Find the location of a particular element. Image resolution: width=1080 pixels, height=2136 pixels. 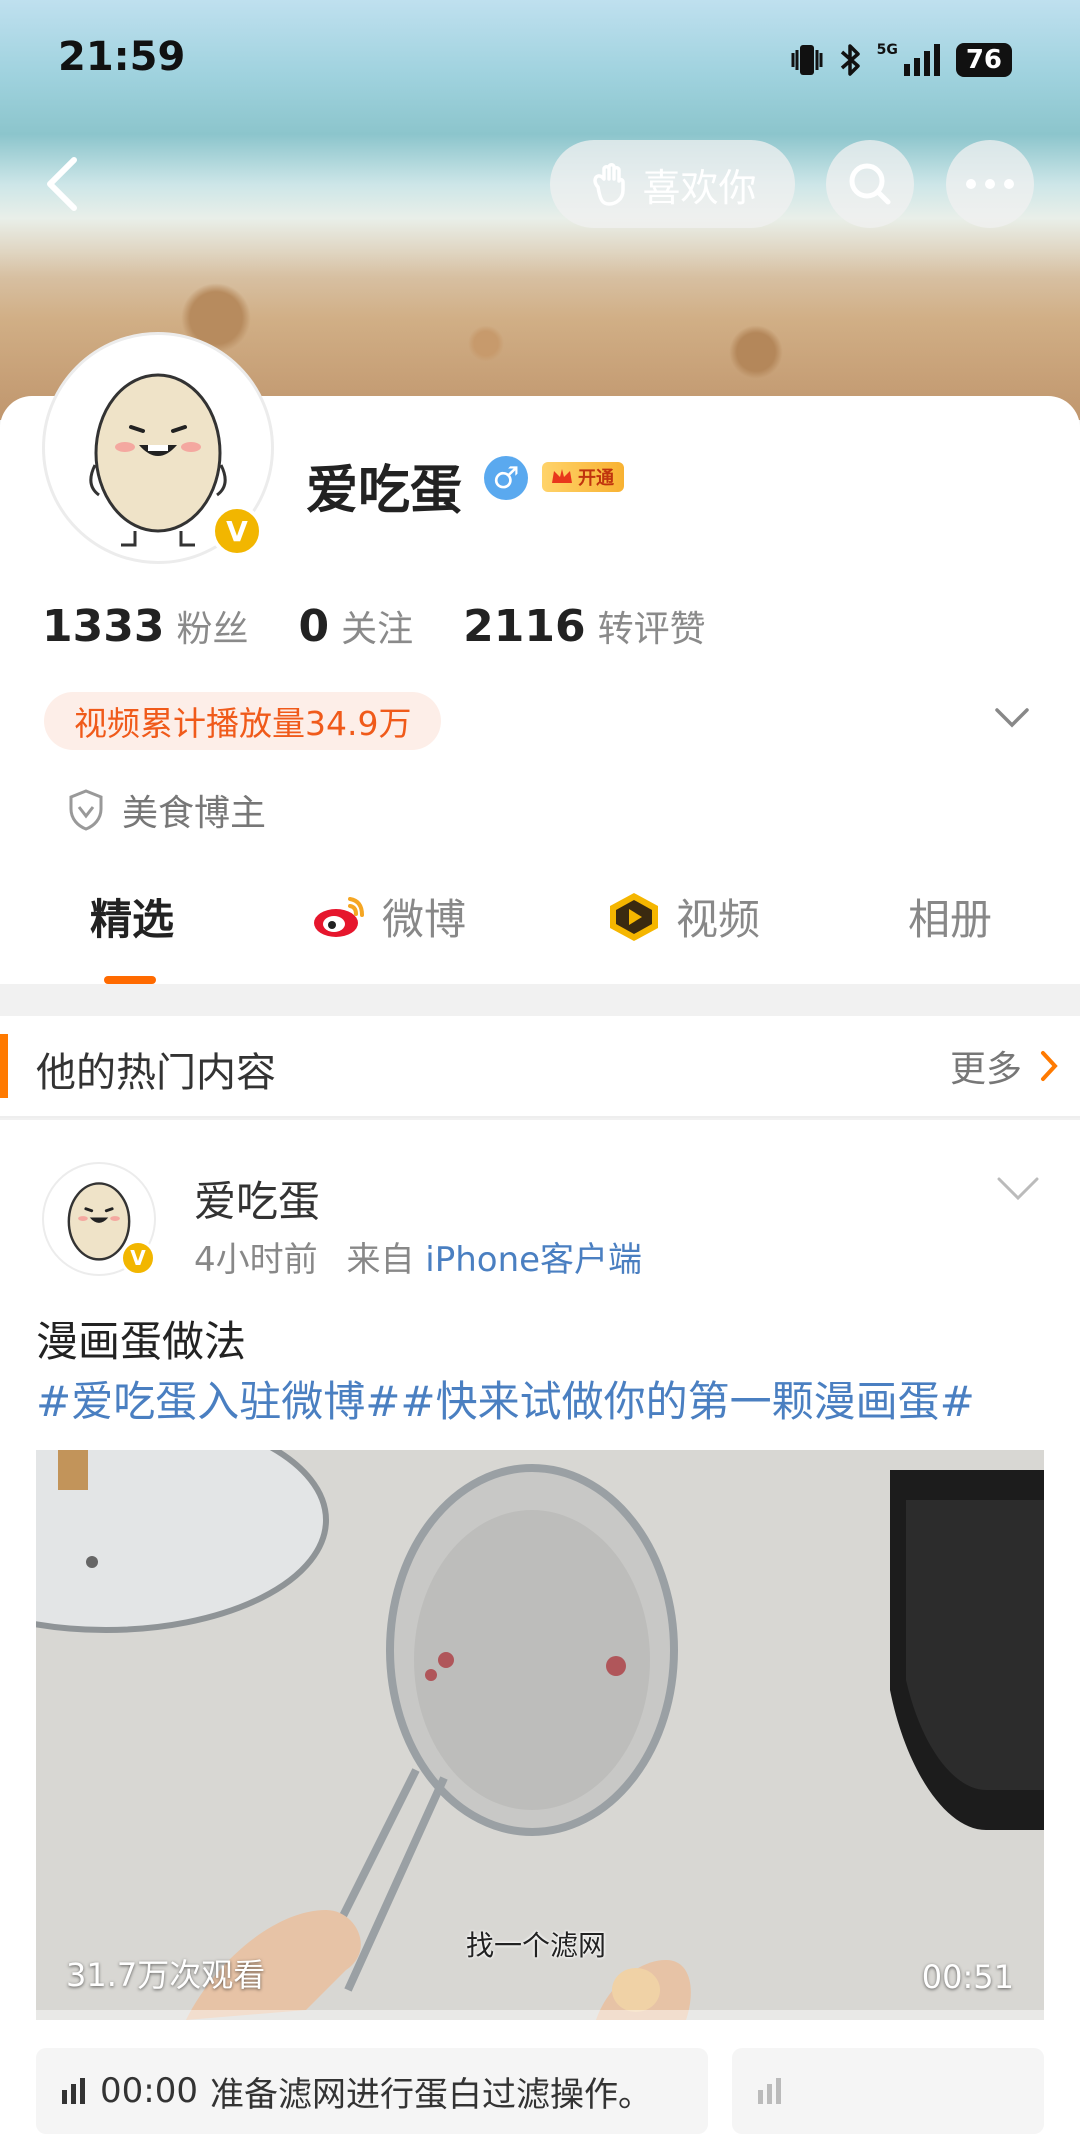

post-hashtags: #爱吃蛋入驻微博##快来试做你的第一颗漫画蛋# is located at coordinates (505, 1398).